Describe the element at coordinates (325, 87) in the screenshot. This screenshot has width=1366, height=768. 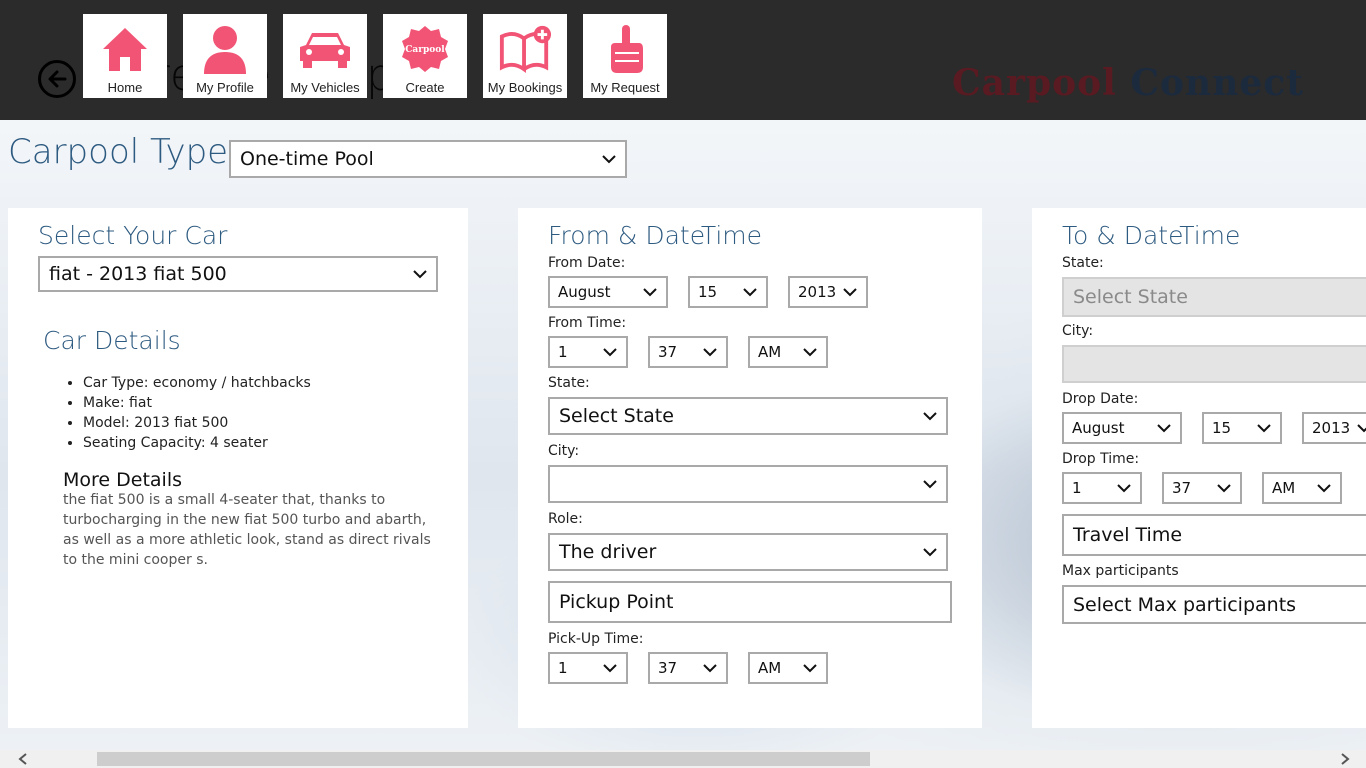
I see `nav-my-vehicles-label: My Vehicles` at that location.